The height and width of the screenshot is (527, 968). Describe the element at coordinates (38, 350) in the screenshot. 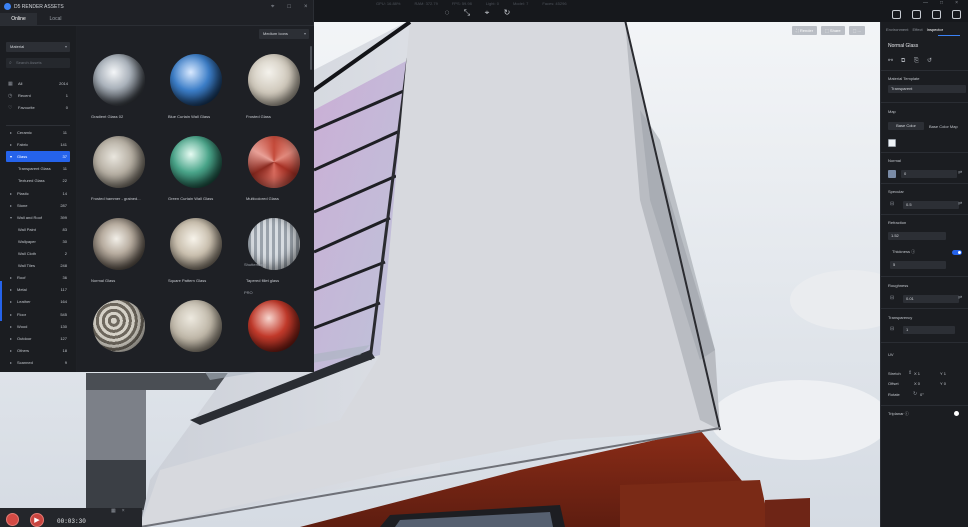

I see `category-item: ▸ Others 18` at that location.